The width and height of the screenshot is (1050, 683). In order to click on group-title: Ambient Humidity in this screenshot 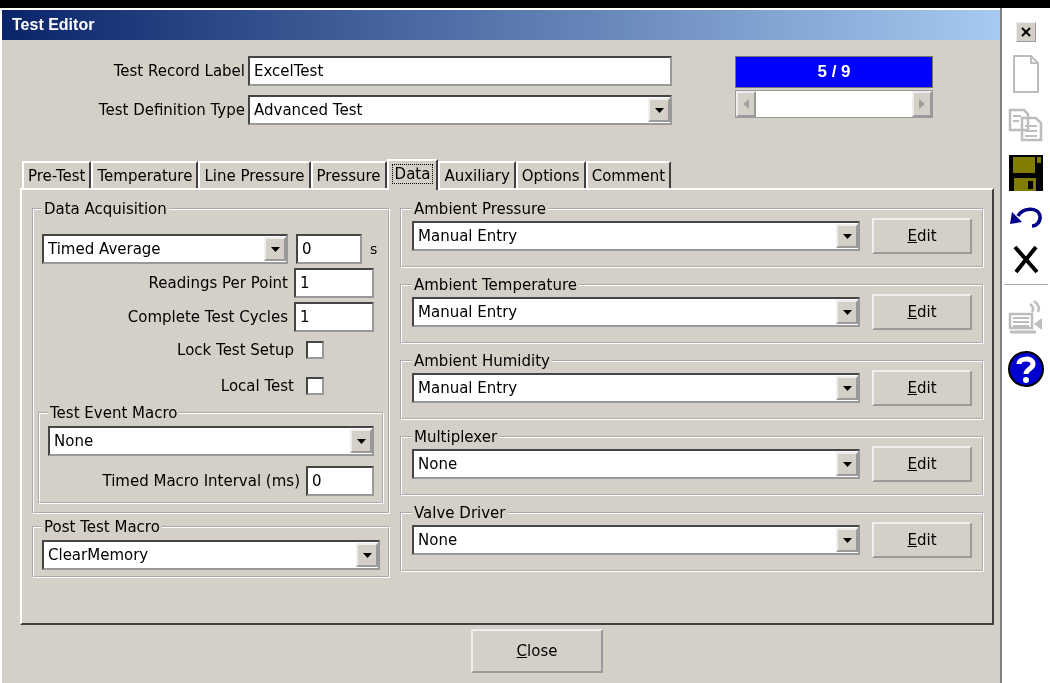, I will do `click(482, 361)`.